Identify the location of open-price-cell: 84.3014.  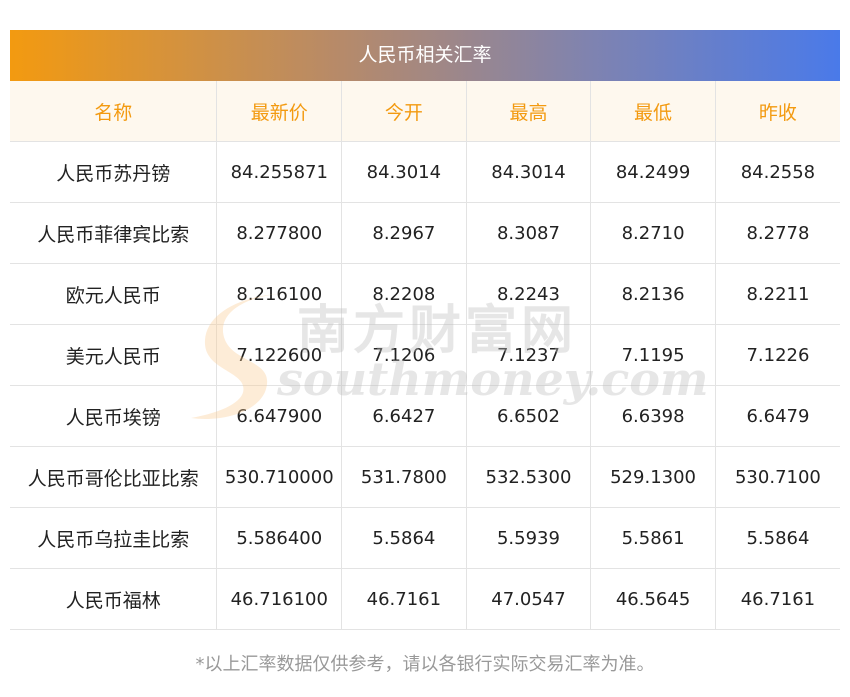
(404, 172).